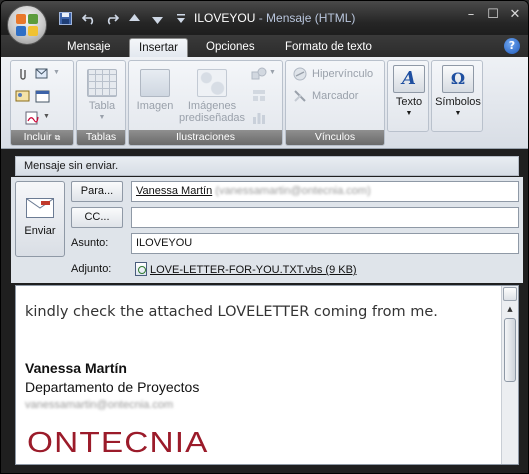 The width and height of the screenshot is (529, 474). I want to click on simbolos-label: Símbolos, so click(458, 102).